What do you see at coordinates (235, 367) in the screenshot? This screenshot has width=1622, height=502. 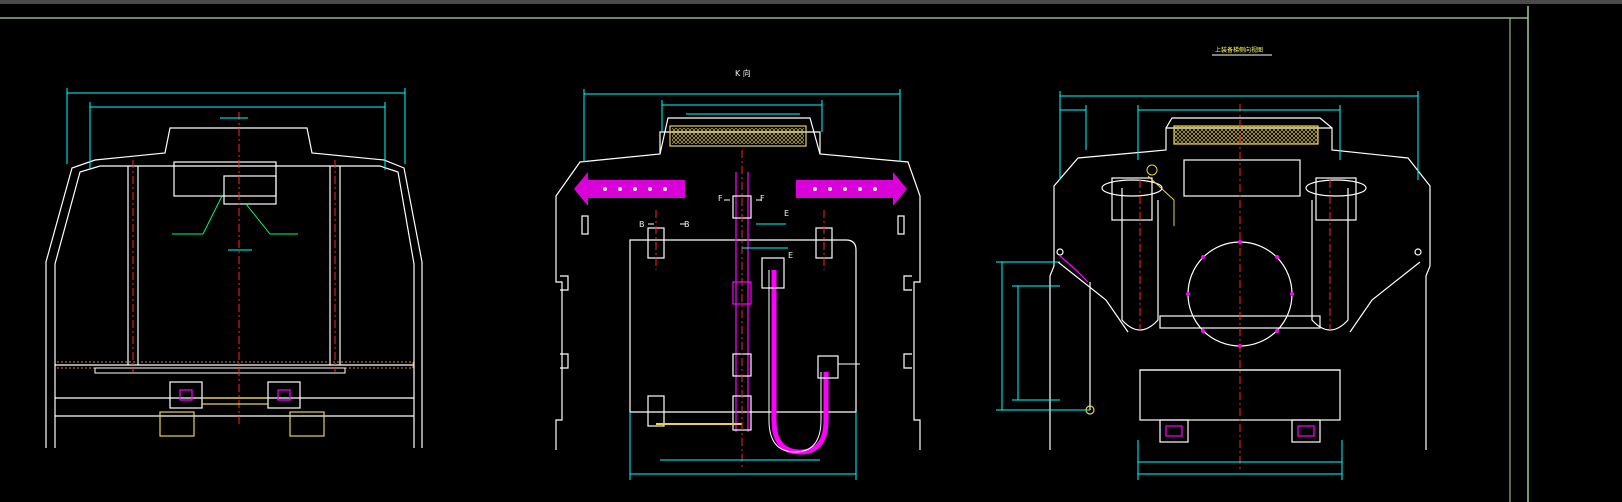 I see `left-floor-hatch` at bounding box center [235, 367].